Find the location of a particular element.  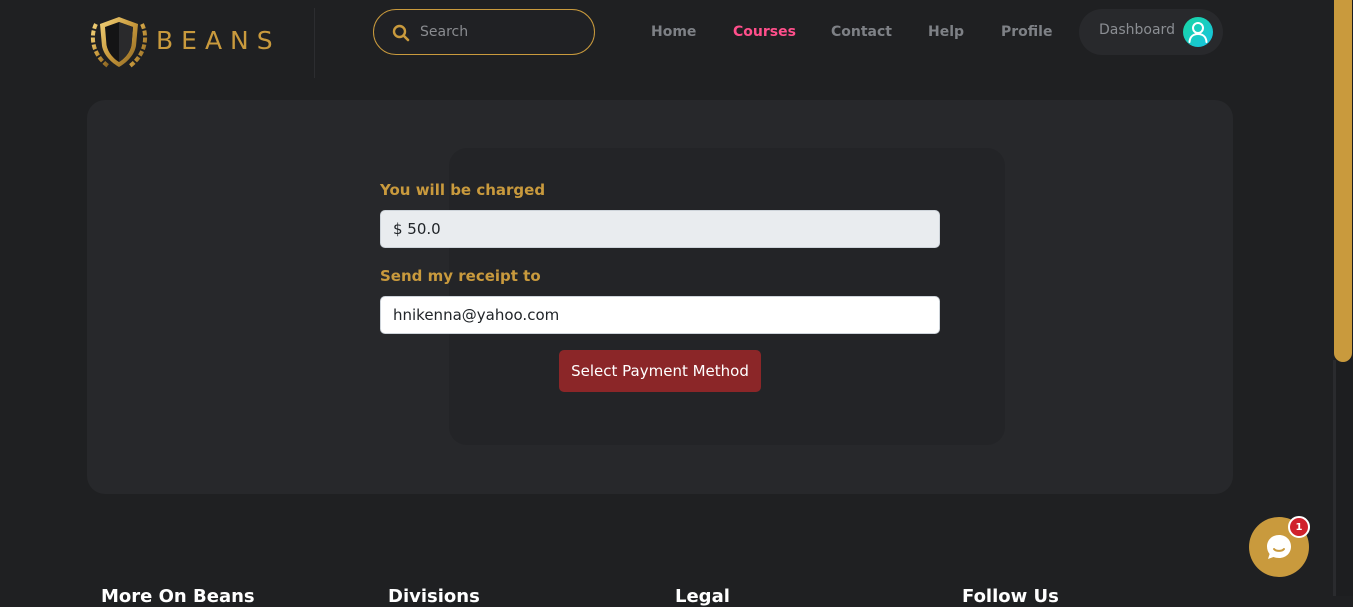

avatar is located at coordinates (1198, 32).